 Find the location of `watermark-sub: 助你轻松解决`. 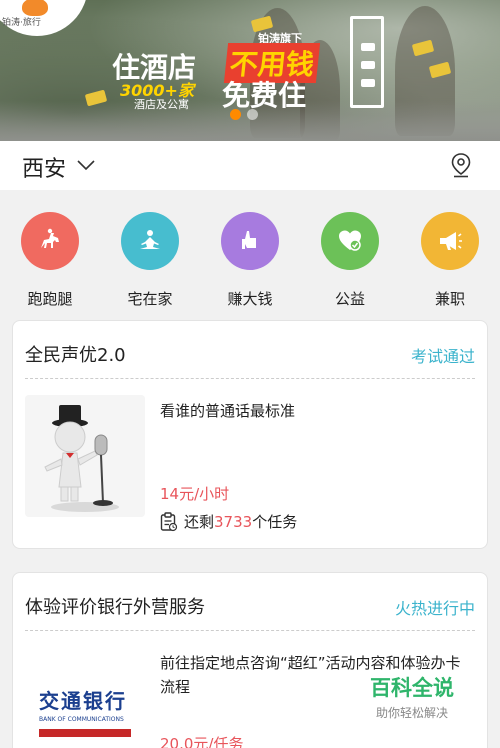

watermark-sub: 助你轻松解决 is located at coordinates (411, 713).